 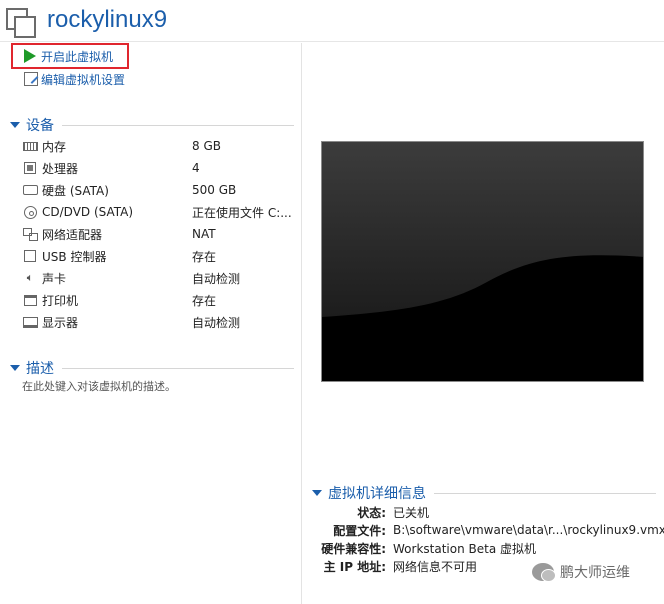 I want to click on watermark-text: 鹏大师运维, so click(x=595, y=573).